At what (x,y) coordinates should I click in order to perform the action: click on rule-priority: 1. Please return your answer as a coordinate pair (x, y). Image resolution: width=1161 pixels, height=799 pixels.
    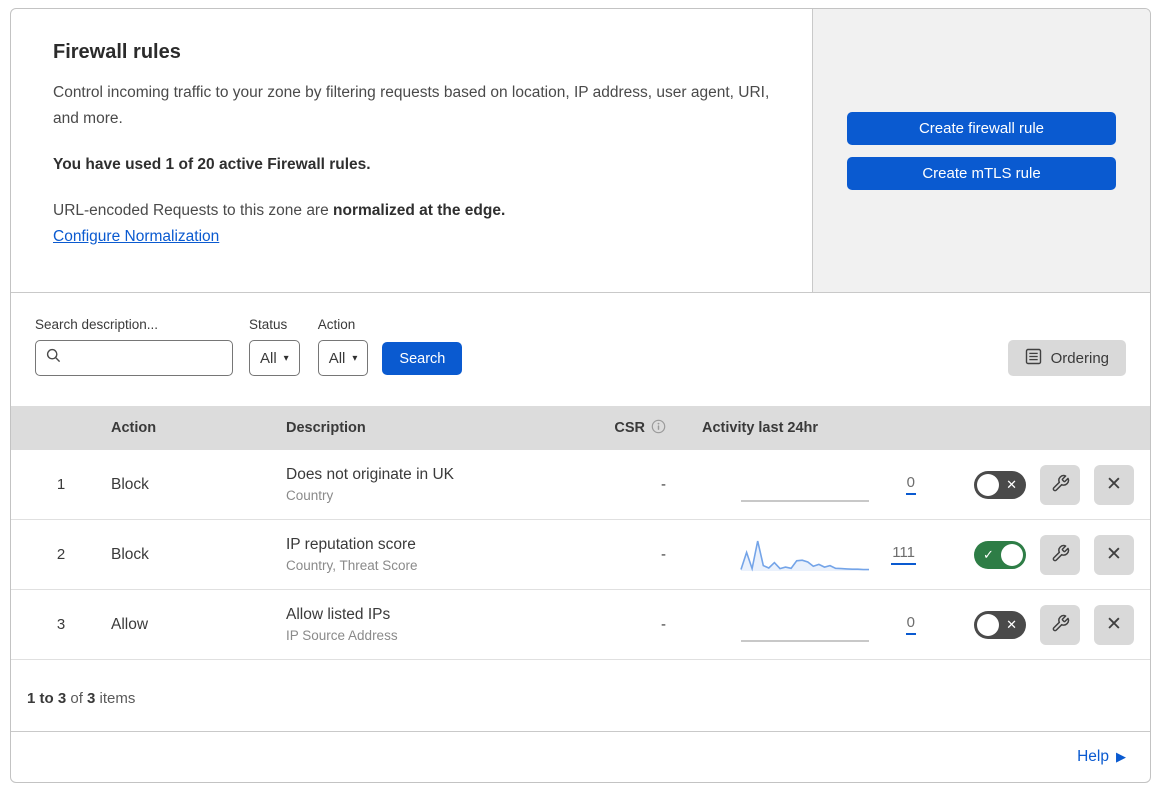
    Looking at the image, I should click on (61, 484).